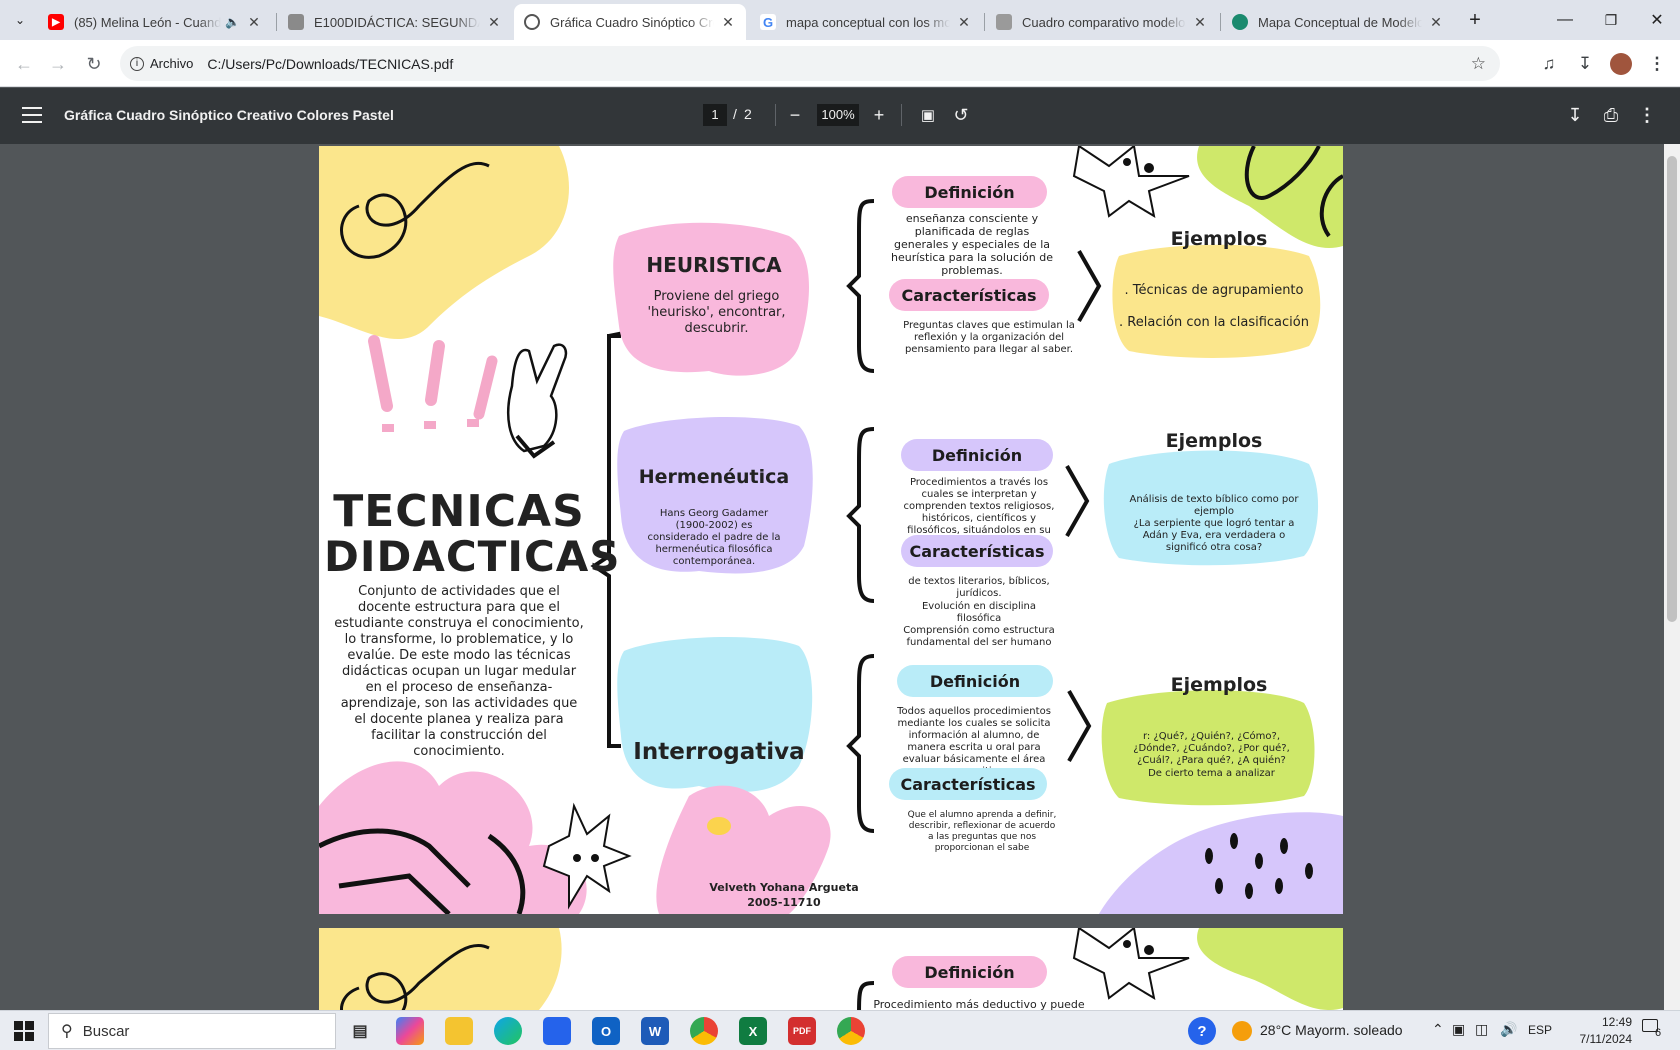 This screenshot has height=1050, width=1680. Describe the element at coordinates (1214, 441) in the screenshot. I see `hermeneutica-ejemplos-label: Ejemplos` at that location.